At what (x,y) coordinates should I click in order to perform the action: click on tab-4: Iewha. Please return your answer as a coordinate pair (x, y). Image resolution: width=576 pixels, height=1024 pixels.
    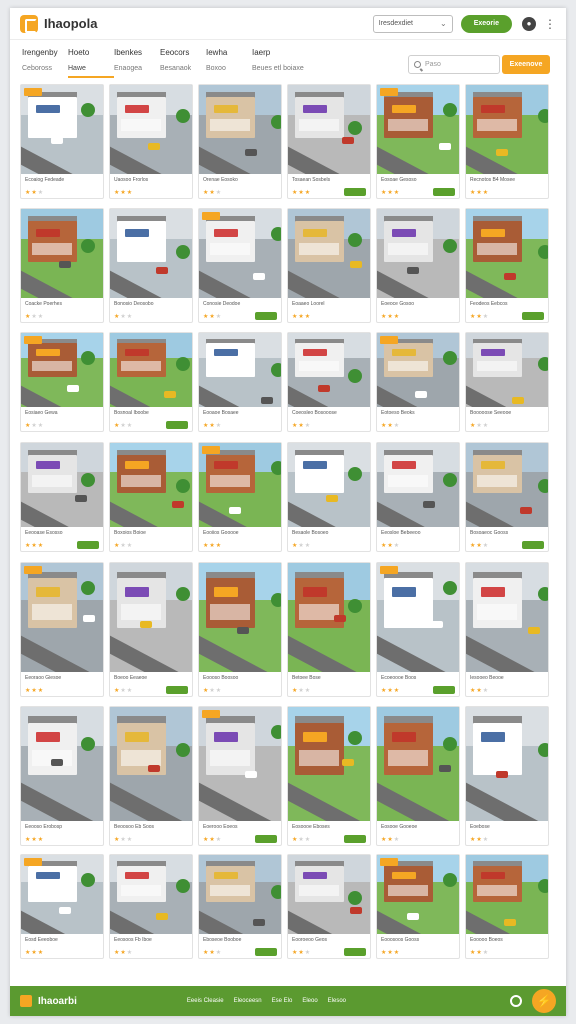
    Looking at the image, I should click on (229, 52).